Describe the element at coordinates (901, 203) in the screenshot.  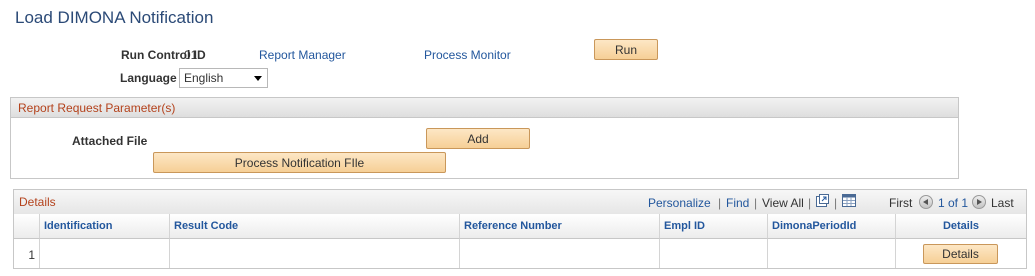
I see `first-label: First` at that location.